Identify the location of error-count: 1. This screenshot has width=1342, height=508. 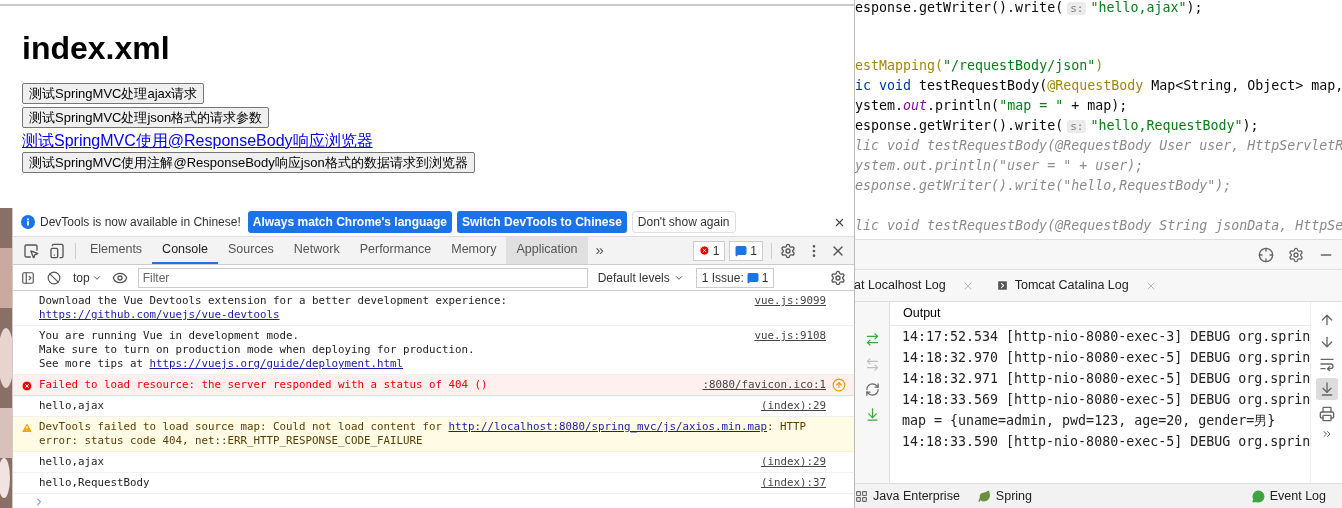
(709, 250).